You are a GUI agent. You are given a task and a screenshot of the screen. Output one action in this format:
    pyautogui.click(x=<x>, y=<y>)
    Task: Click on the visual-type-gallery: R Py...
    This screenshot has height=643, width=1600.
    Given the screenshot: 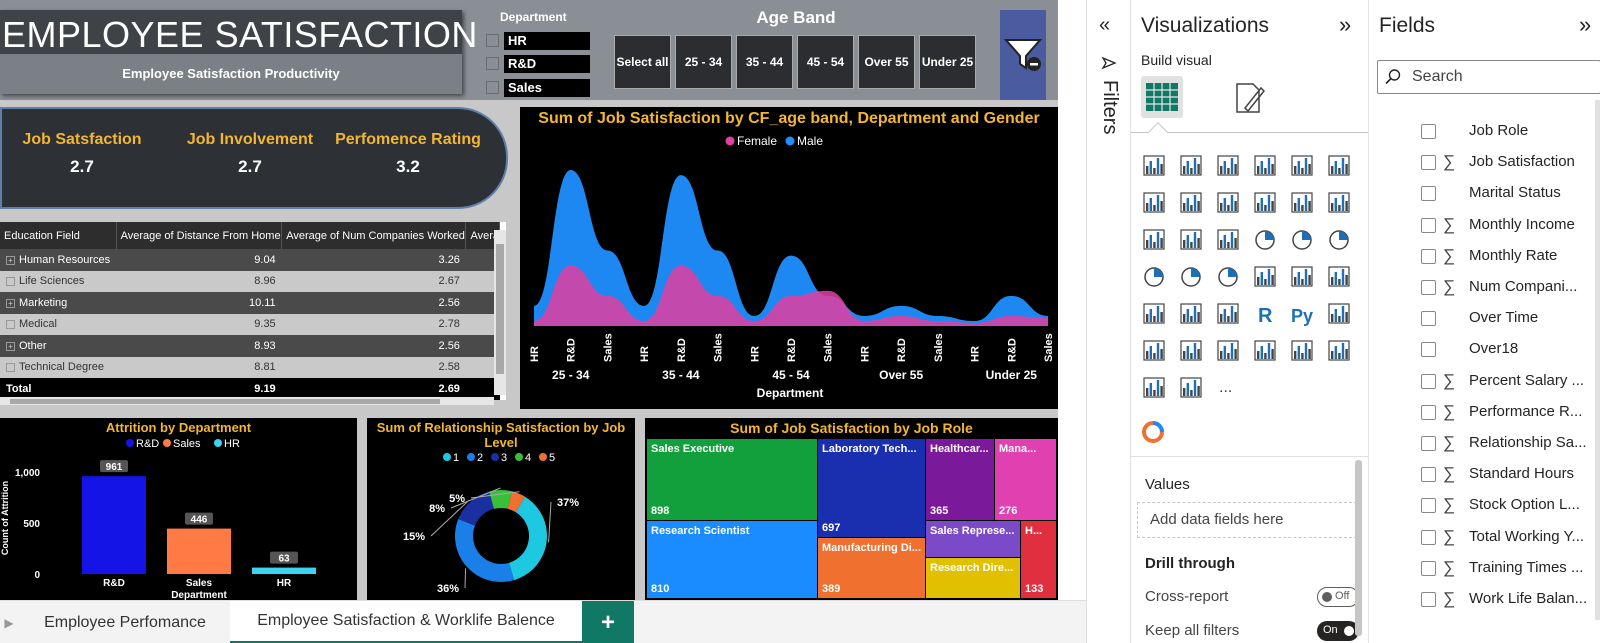 What is the action you would take?
    pyautogui.click(x=1247, y=285)
    